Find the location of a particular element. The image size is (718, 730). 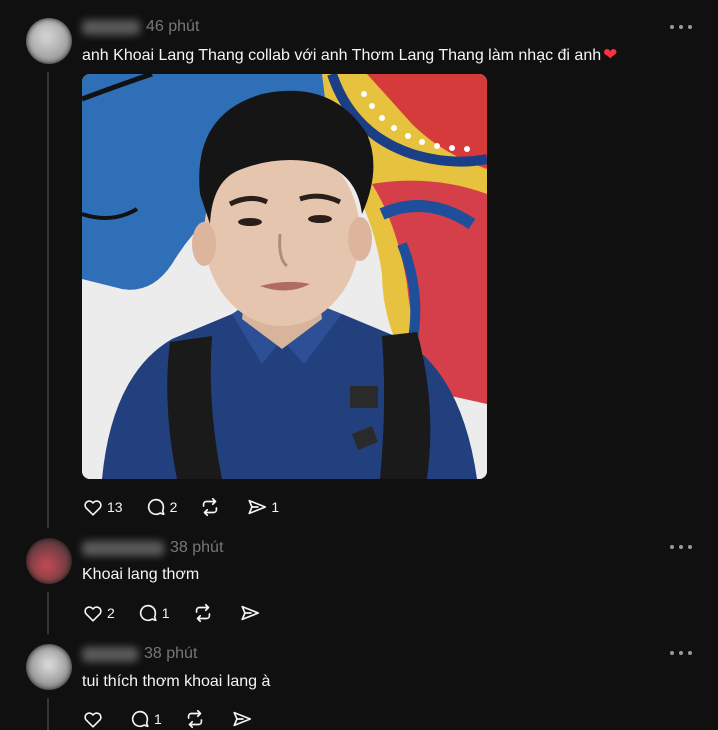

like-button: 2 is located at coordinates (98, 613).